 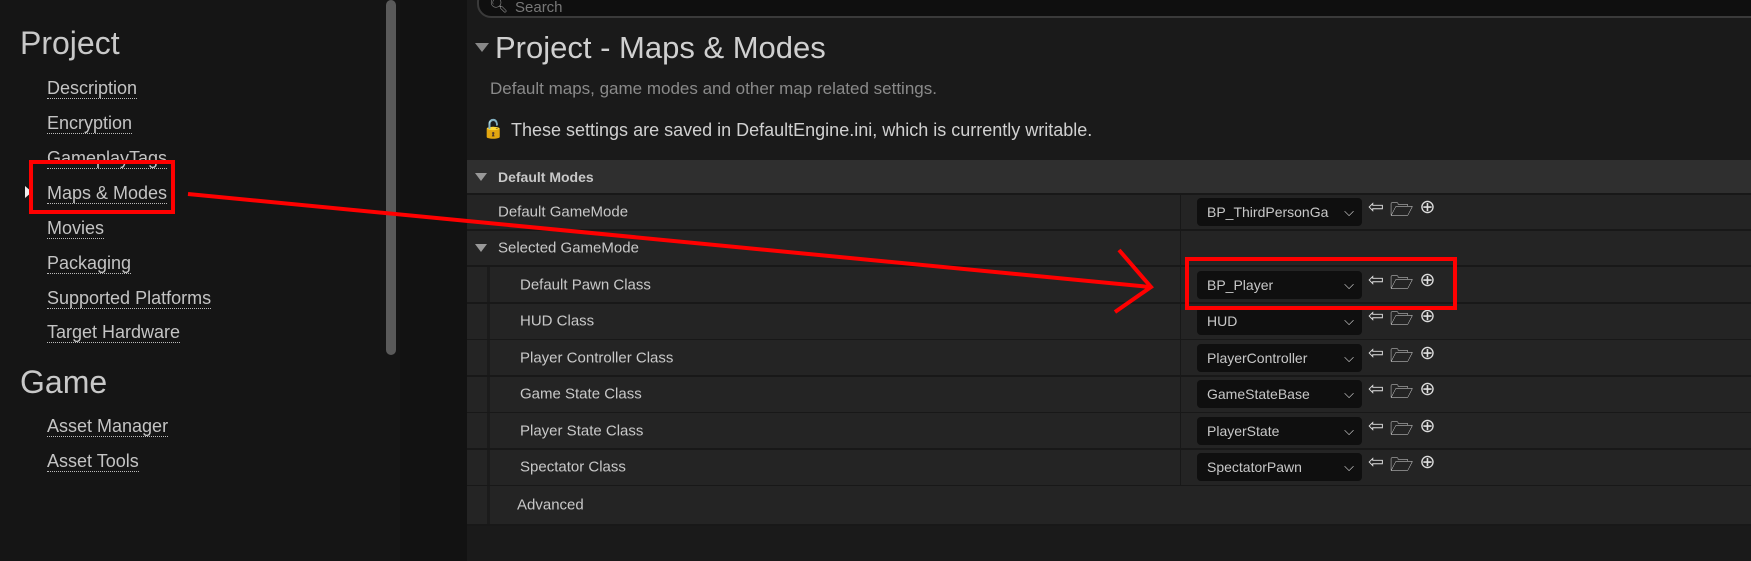 What do you see at coordinates (1321, 283) in the screenshot?
I see `highlight-box-pawn` at bounding box center [1321, 283].